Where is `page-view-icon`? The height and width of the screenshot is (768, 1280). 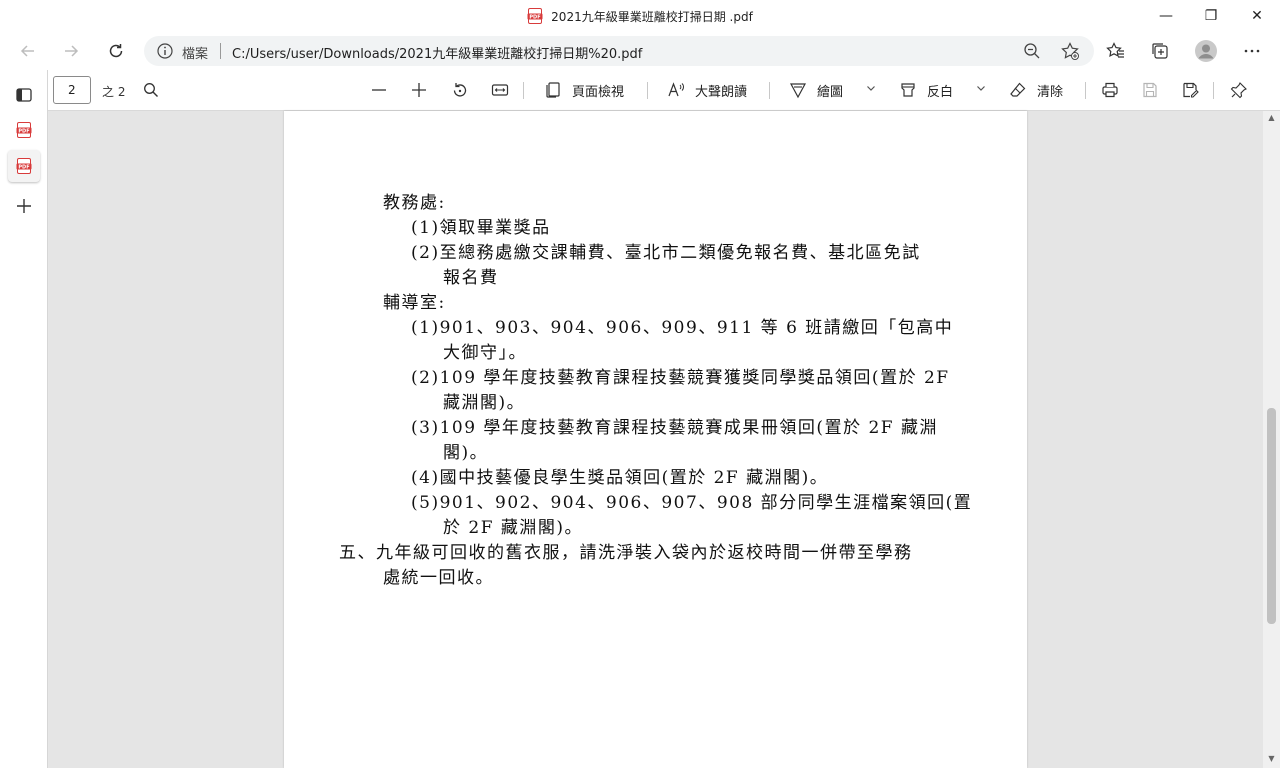
page-view-icon is located at coordinates (553, 90).